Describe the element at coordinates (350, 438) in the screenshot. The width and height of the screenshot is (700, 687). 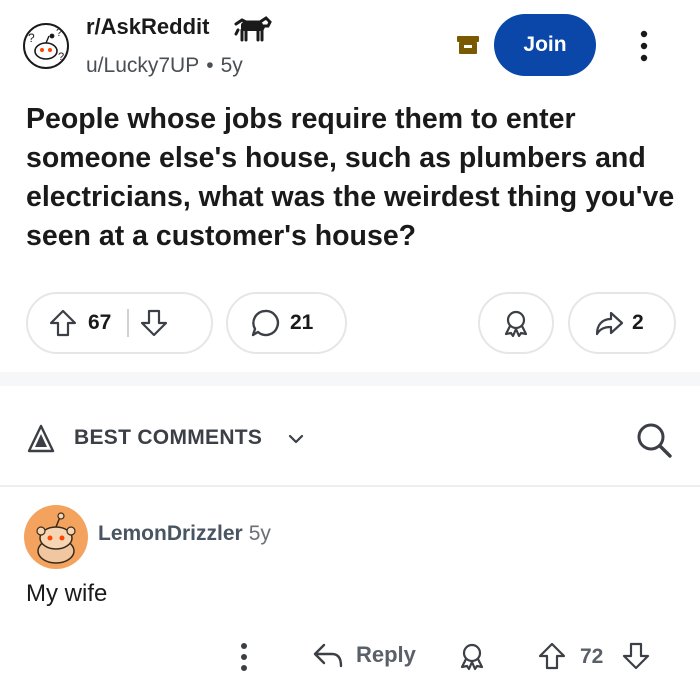
I see `comment-sort-bar: BEST COMMENTS` at that location.